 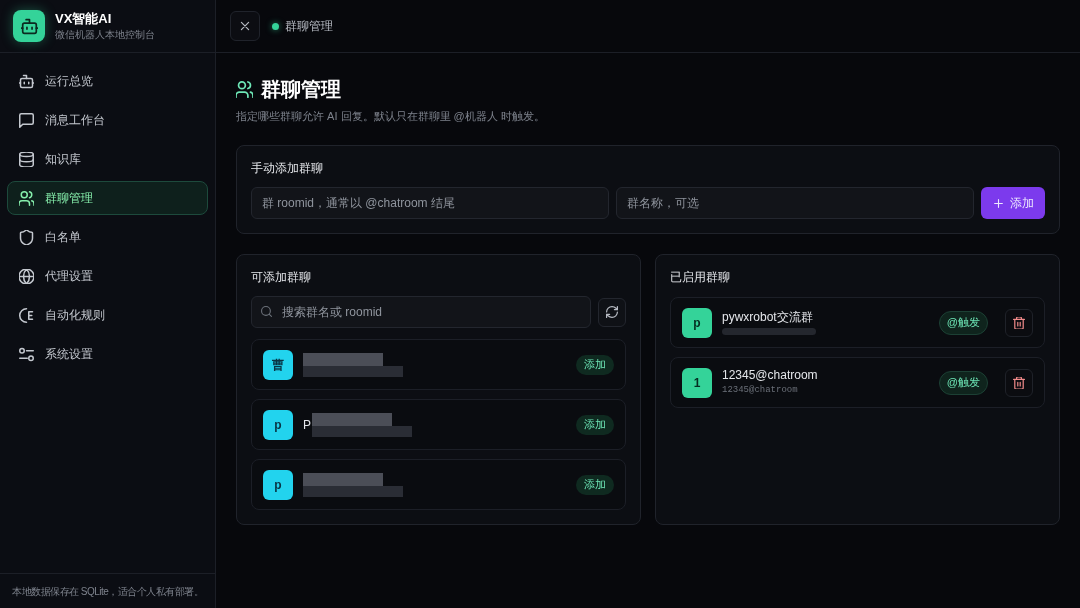 What do you see at coordinates (281, 277) in the screenshot?
I see `card-title: 可添加群聊` at bounding box center [281, 277].